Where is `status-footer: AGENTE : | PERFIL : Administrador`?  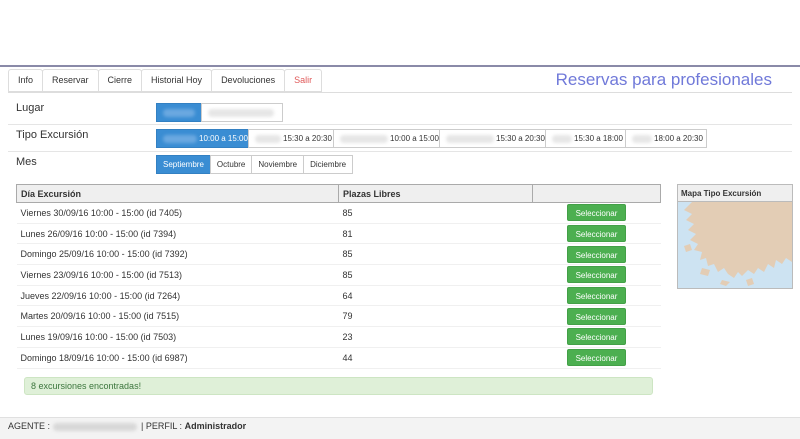
status-footer: AGENTE : | PERFIL : Administrador is located at coordinates (400, 428).